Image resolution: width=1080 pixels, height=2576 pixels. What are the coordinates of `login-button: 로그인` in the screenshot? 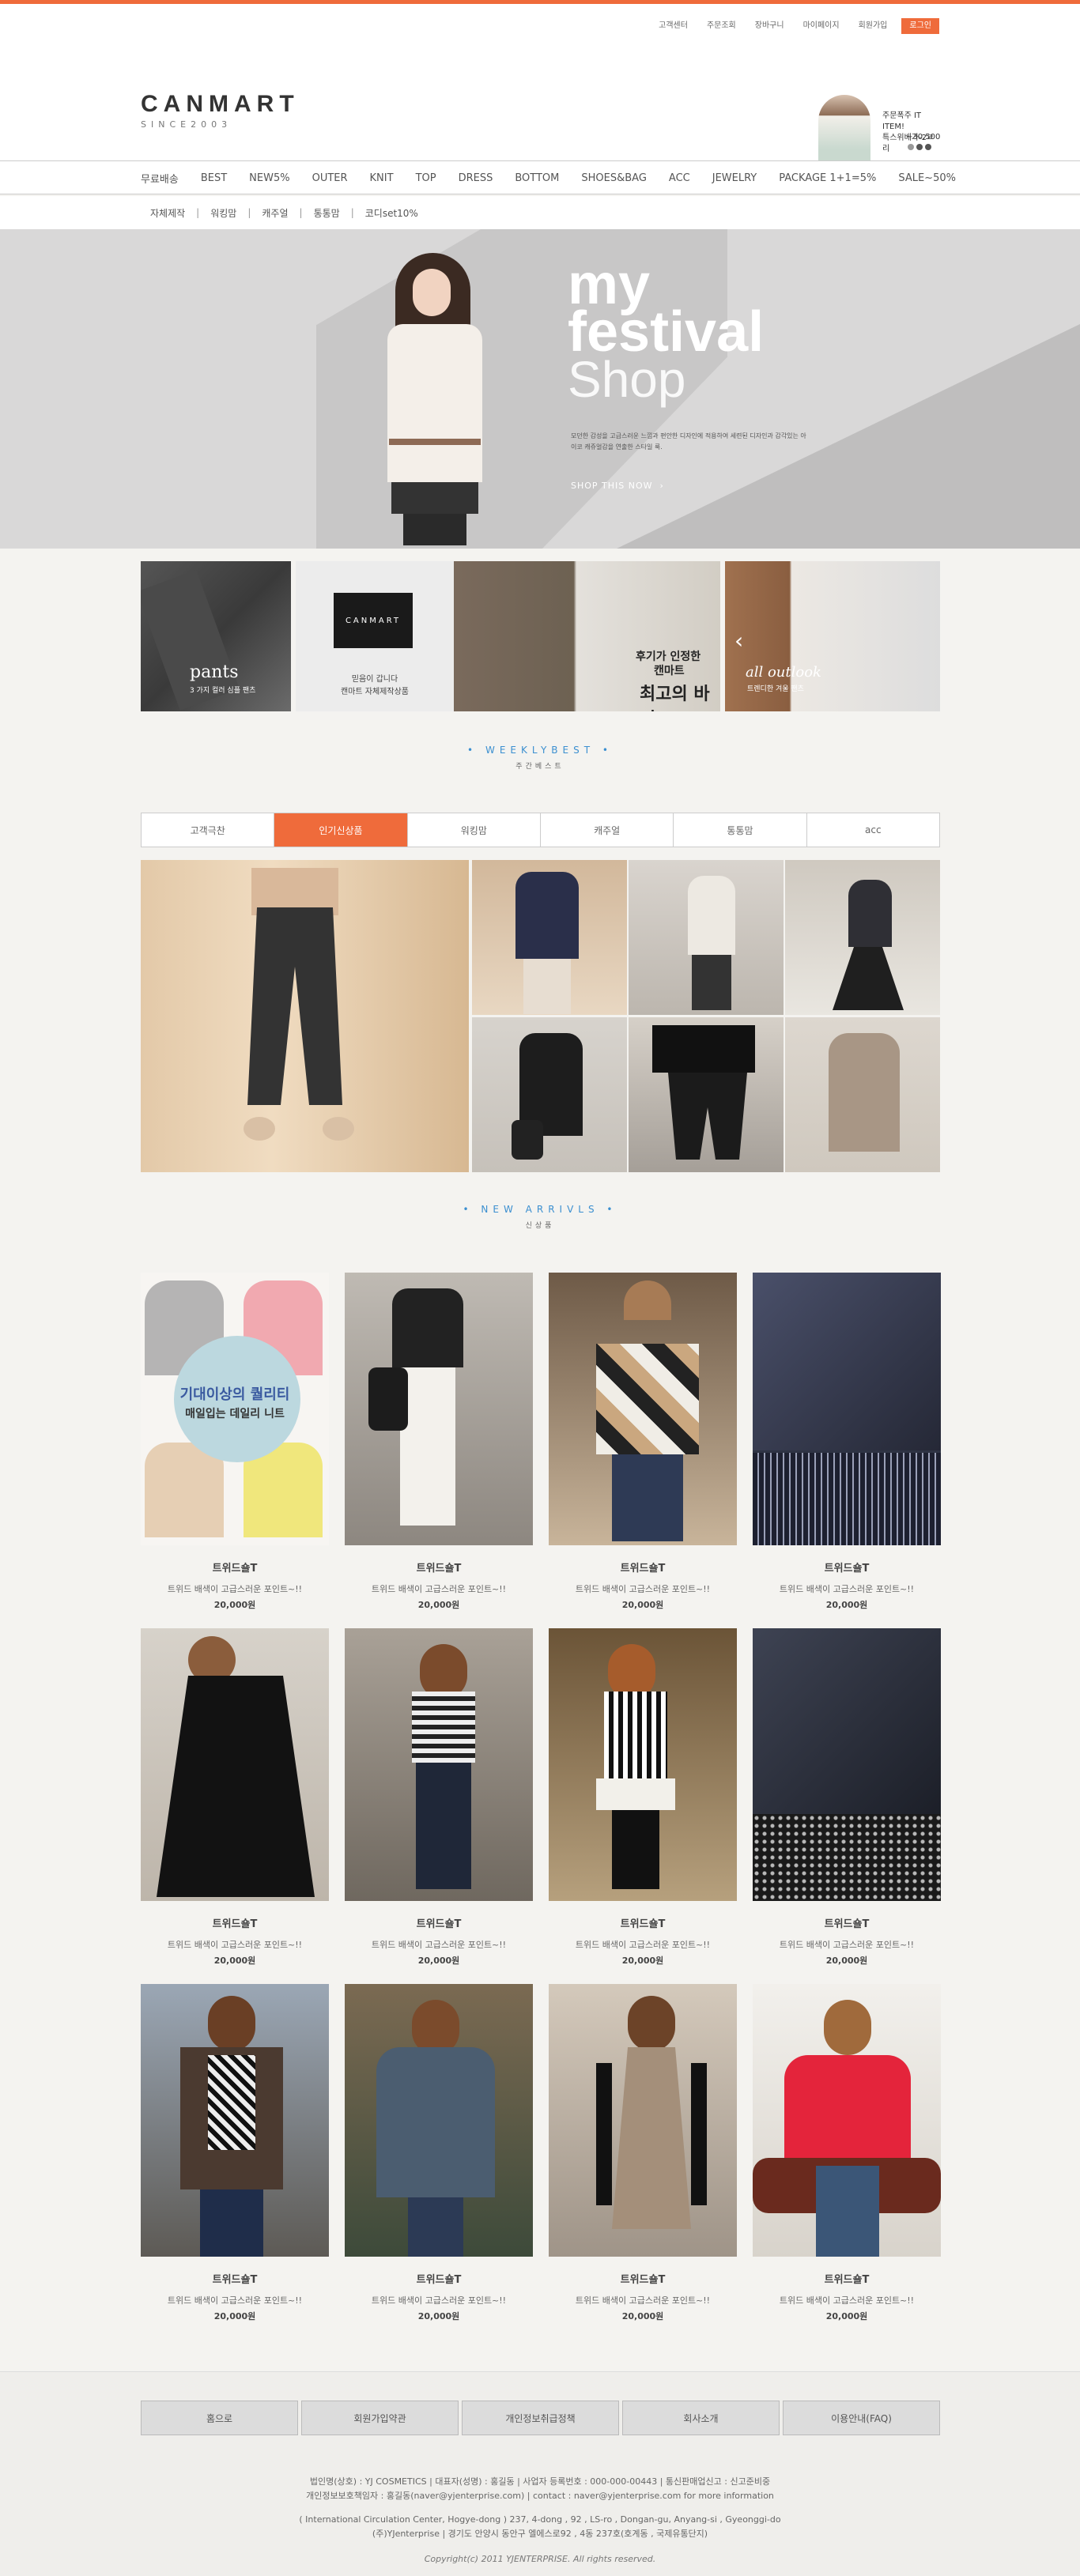 It's located at (920, 26).